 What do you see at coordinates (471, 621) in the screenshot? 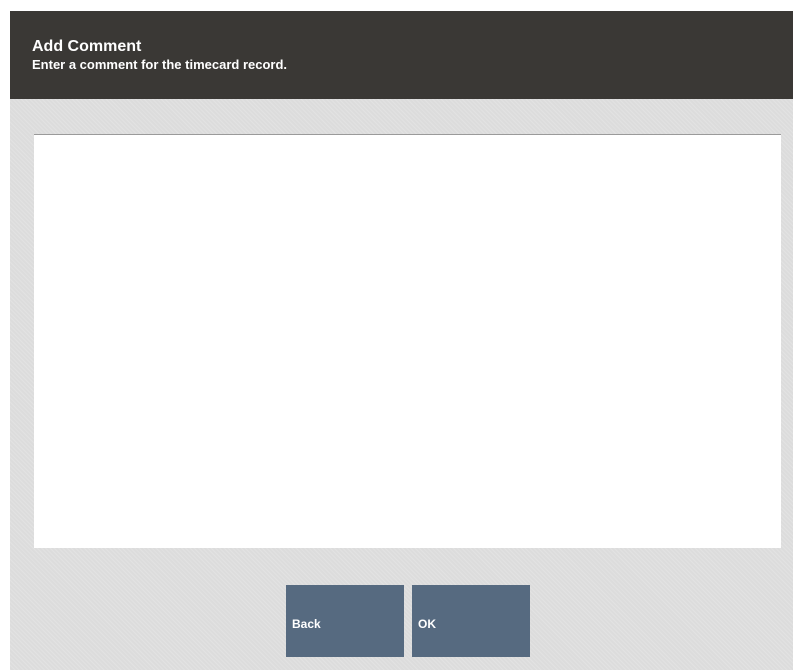
I see `ok-button: OK` at bounding box center [471, 621].